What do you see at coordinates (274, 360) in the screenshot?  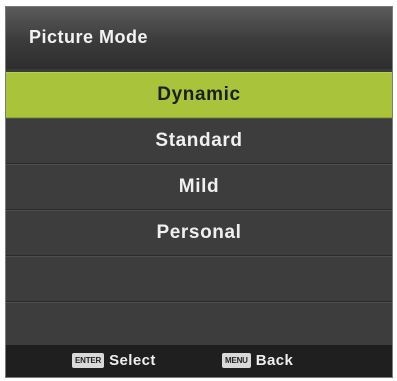 I see `back-label: Back` at bounding box center [274, 360].